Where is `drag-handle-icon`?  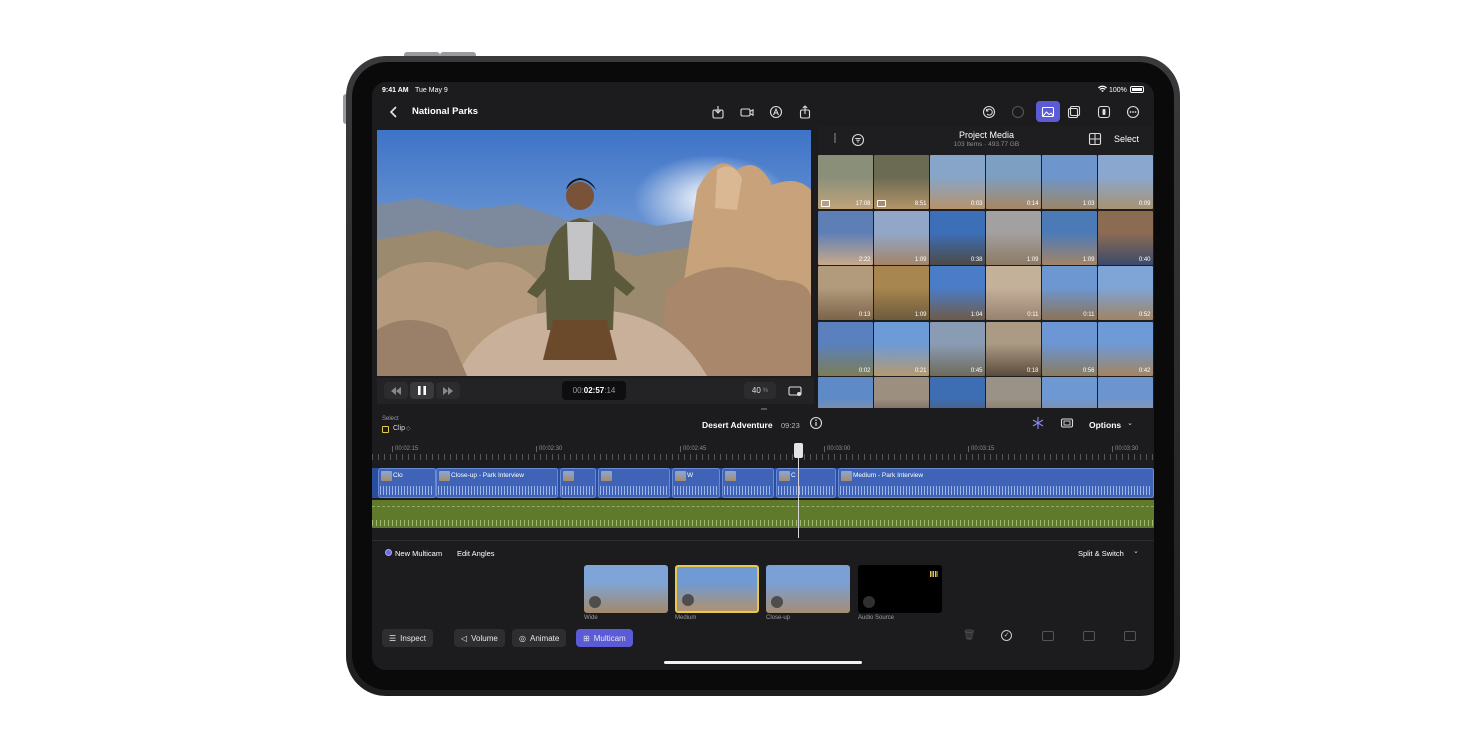
drag-handle-icon is located at coordinates (835, 138).